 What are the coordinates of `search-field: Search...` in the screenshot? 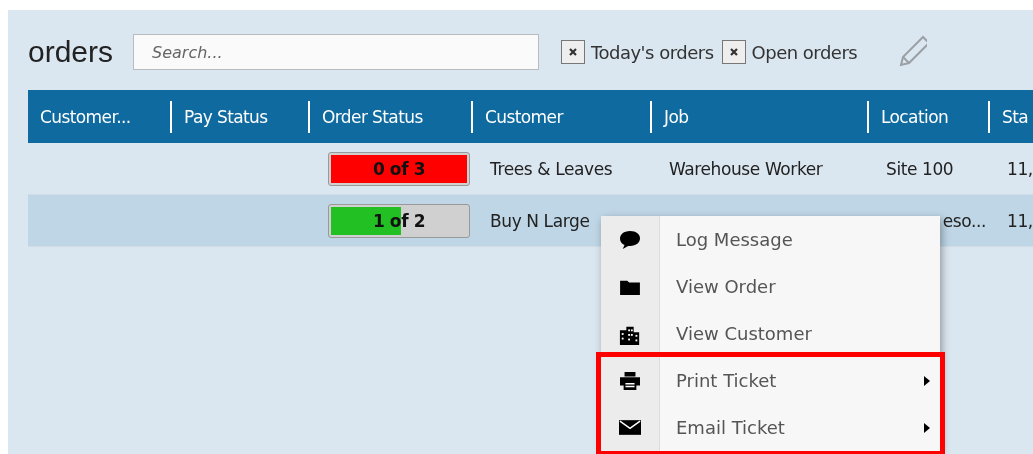 It's located at (336, 52).